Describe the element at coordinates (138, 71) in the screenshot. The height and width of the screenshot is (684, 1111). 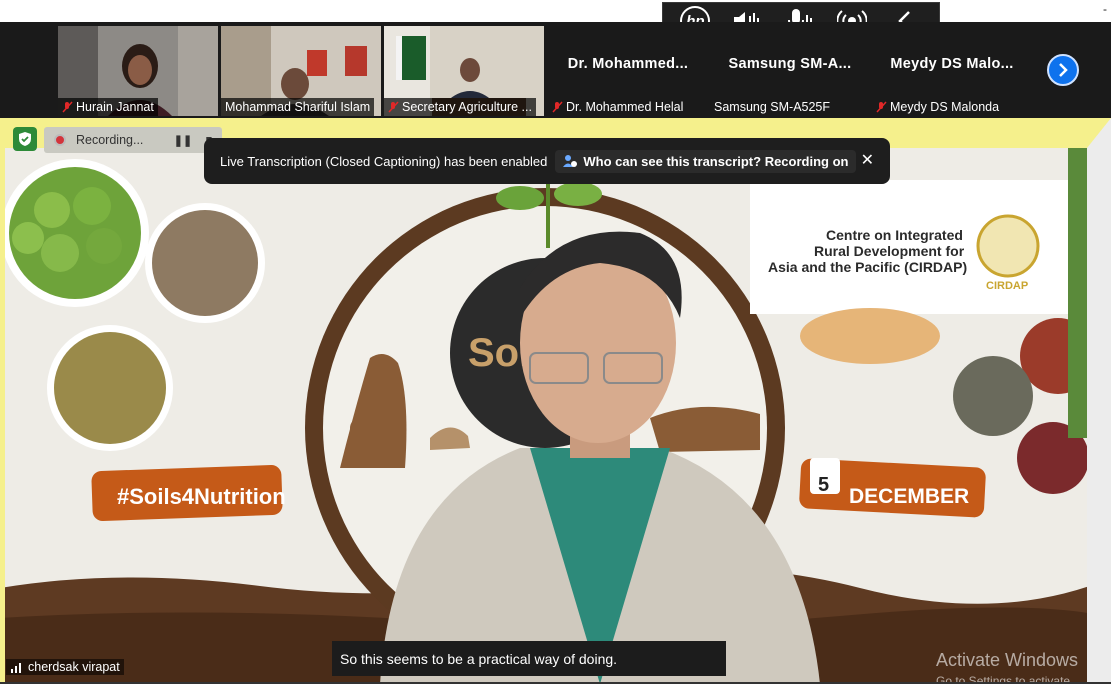
I see `participant-tile: Hurain Jannat` at that location.